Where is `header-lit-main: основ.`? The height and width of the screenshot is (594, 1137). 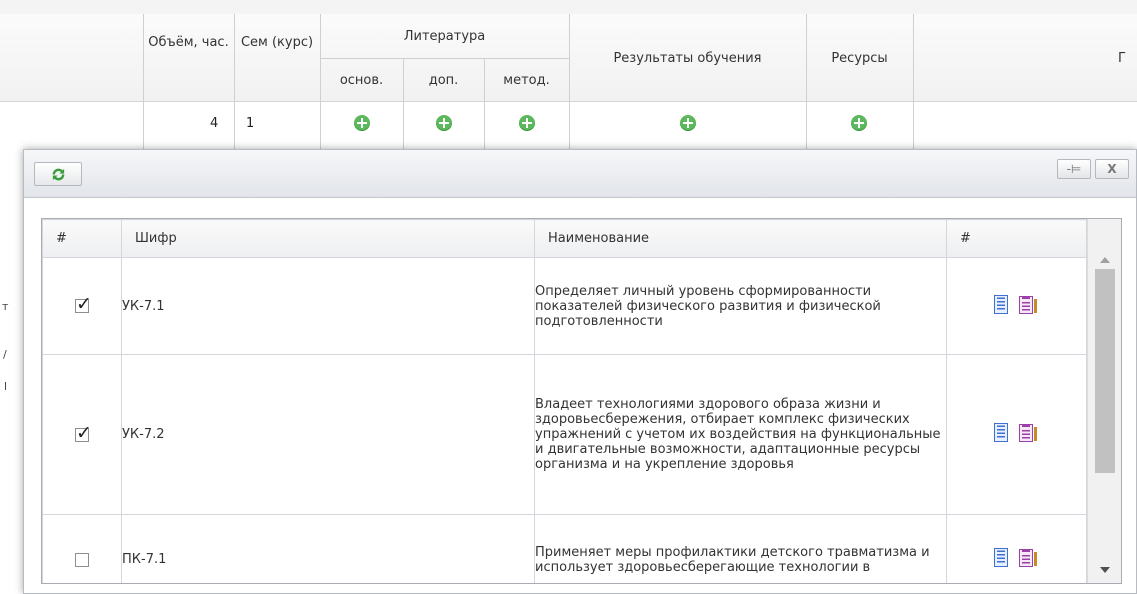
header-lit-main: основ. is located at coordinates (361, 80).